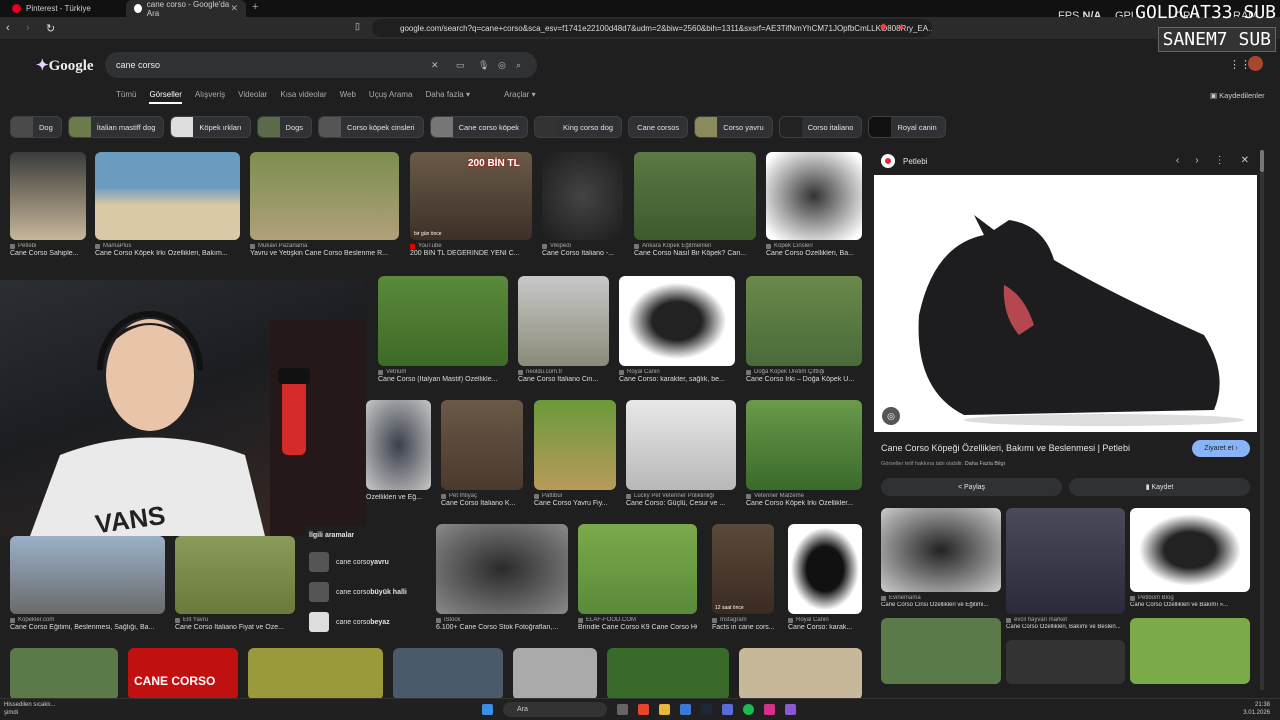  Describe the element at coordinates (1065, 303) in the screenshot. I see `preview-image: ◎` at that location.